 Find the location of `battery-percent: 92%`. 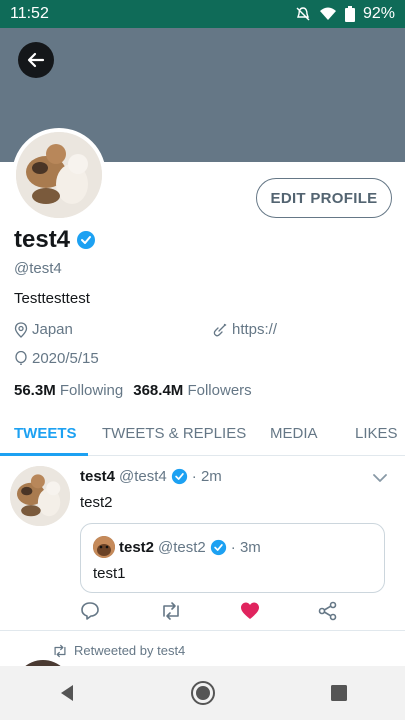

battery-percent: 92% is located at coordinates (378, 13).